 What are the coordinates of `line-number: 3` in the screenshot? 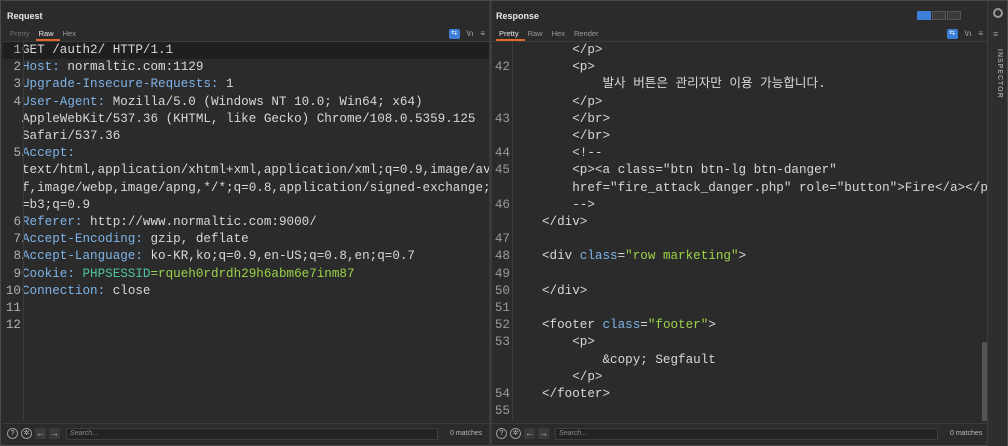 It's located at (17, 84).